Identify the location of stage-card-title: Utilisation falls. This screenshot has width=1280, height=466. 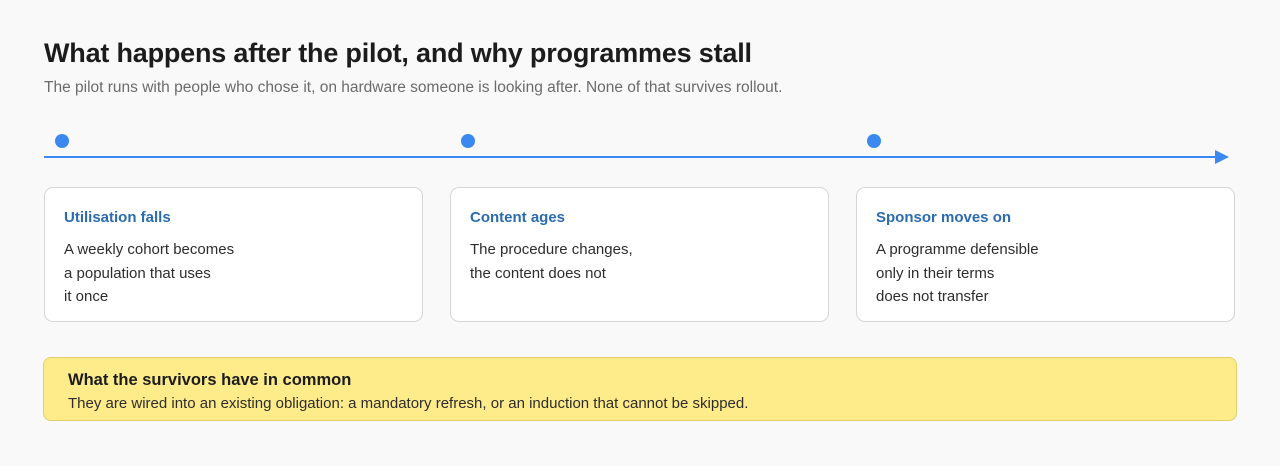
(117, 217).